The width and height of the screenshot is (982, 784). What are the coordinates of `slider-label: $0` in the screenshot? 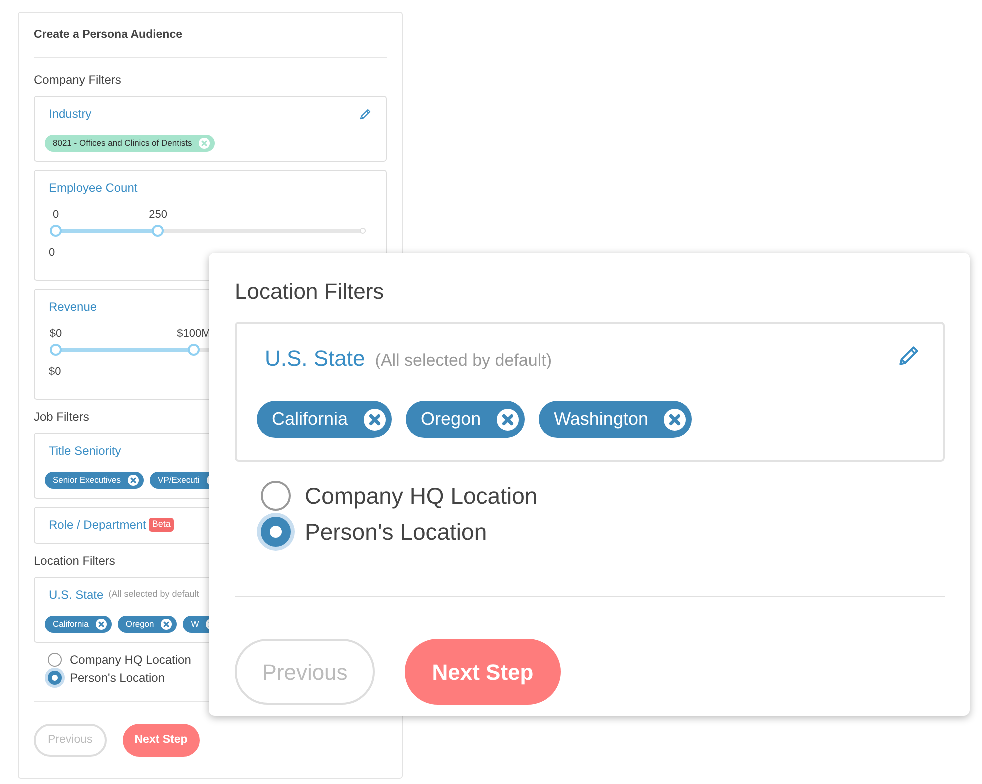 It's located at (56, 334).